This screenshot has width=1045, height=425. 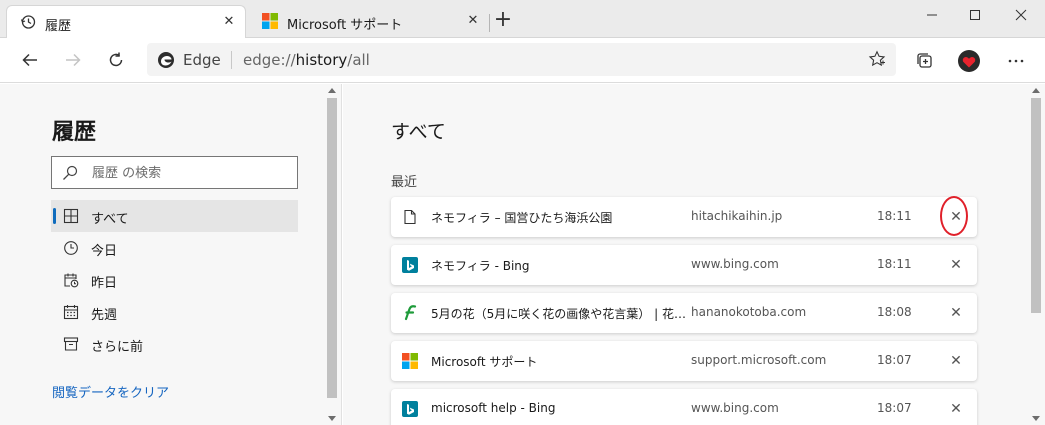 What do you see at coordinates (73, 60) in the screenshot?
I see `forward-button` at bounding box center [73, 60].